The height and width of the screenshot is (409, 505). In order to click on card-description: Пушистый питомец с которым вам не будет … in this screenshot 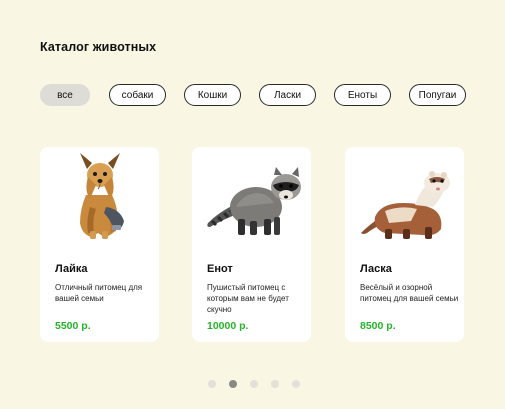, I will do `click(248, 298)`.